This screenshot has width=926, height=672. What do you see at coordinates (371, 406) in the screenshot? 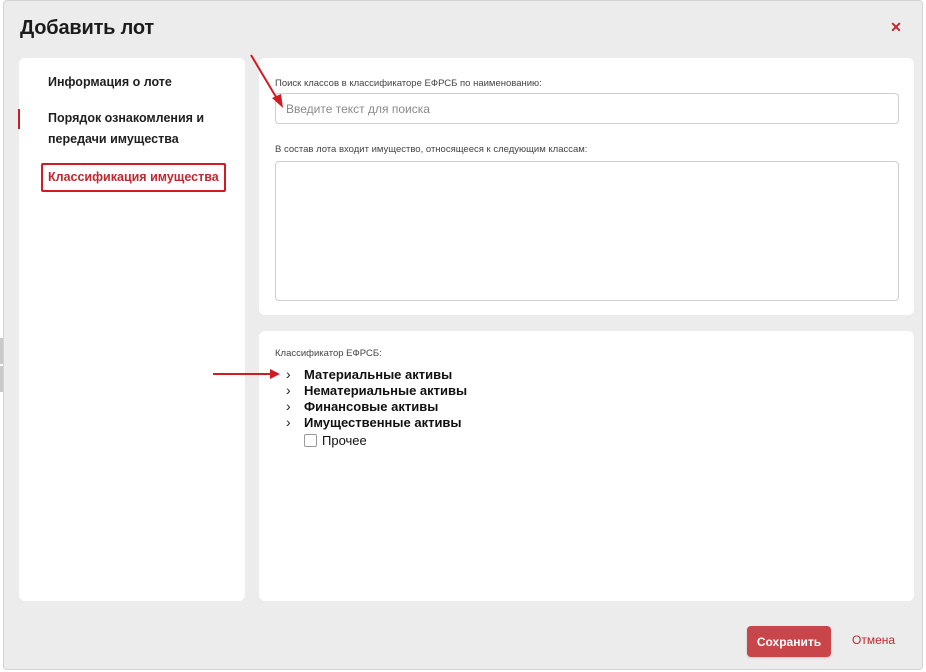
I see `tree-node-label: Финансовые активы` at bounding box center [371, 406].